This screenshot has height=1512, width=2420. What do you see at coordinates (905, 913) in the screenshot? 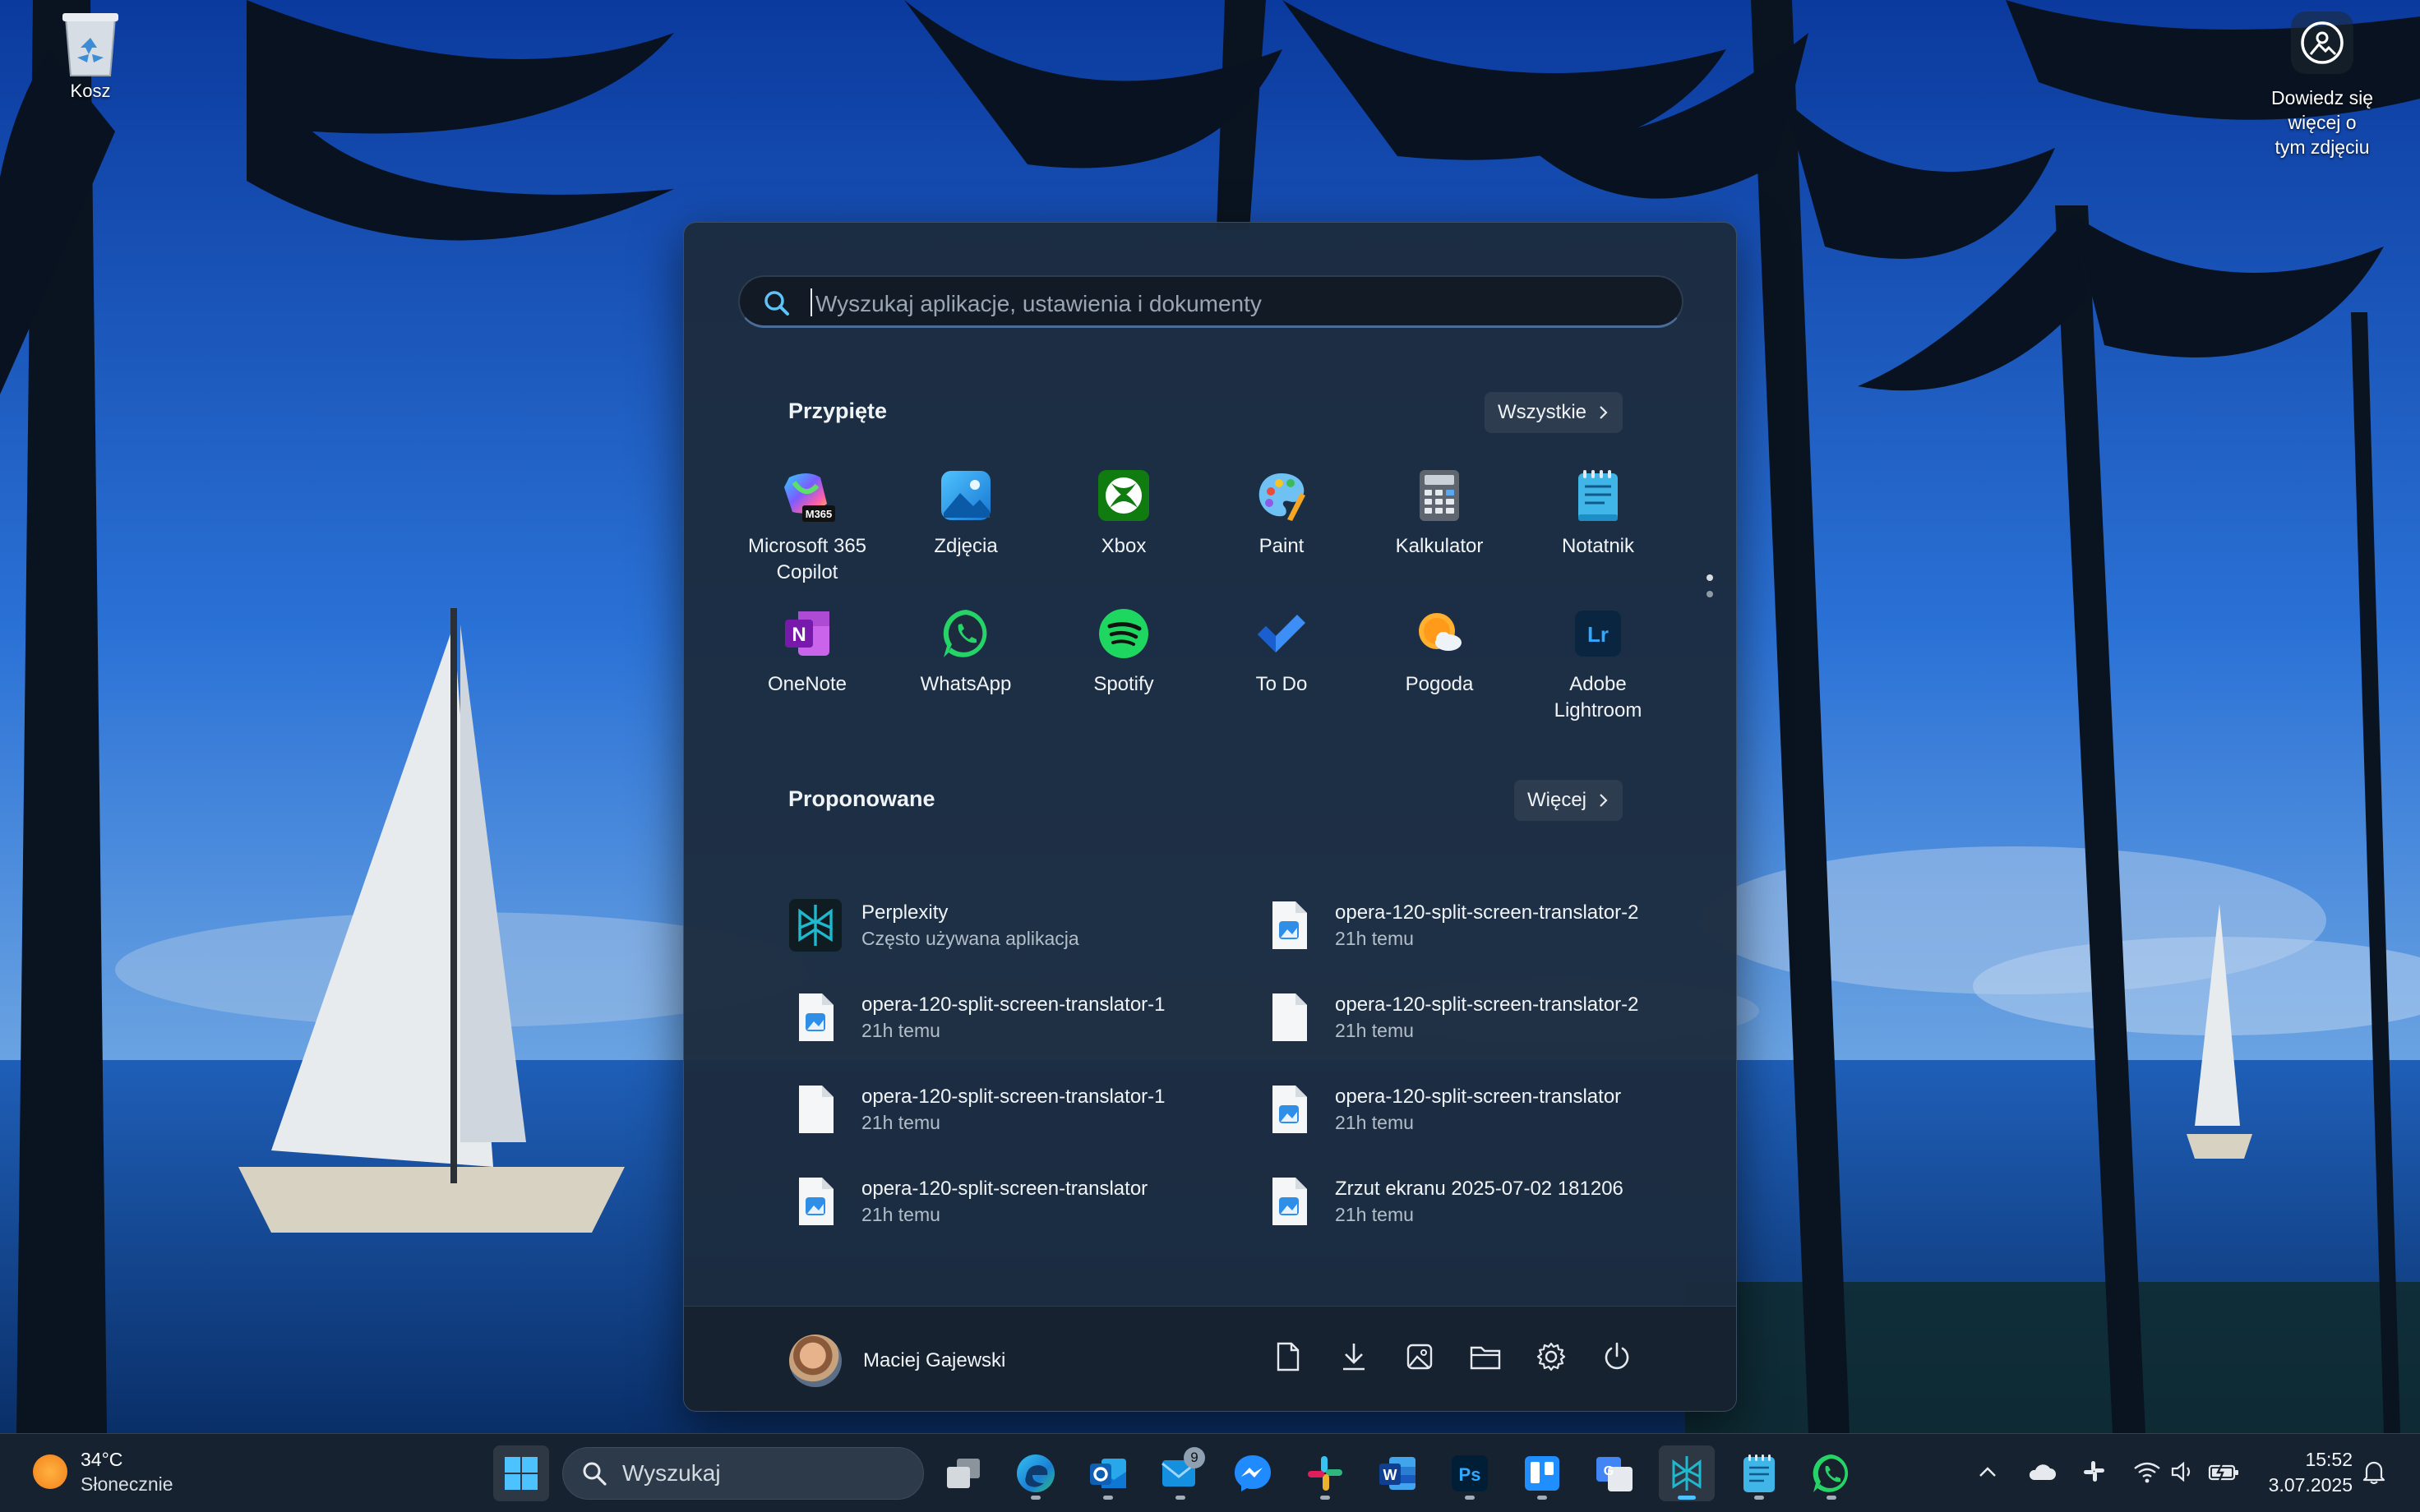
I see `item-title: Perplexity` at bounding box center [905, 913].